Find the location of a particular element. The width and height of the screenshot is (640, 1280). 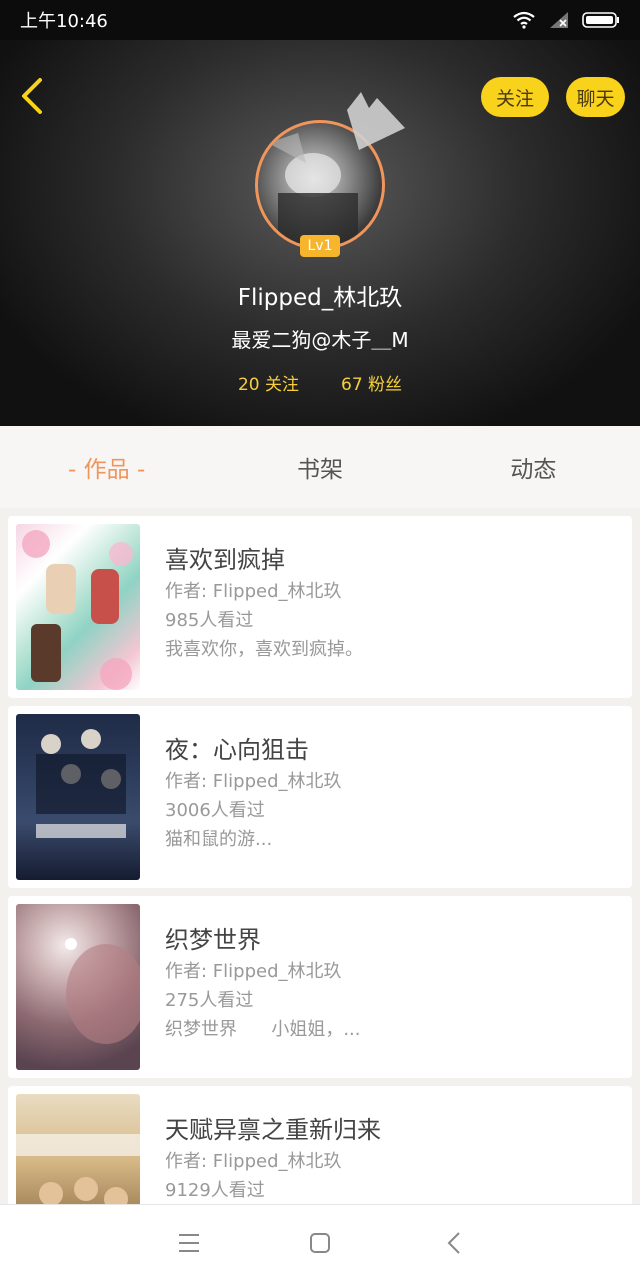

back-arrow-icon is located at coordinates (32, 96).